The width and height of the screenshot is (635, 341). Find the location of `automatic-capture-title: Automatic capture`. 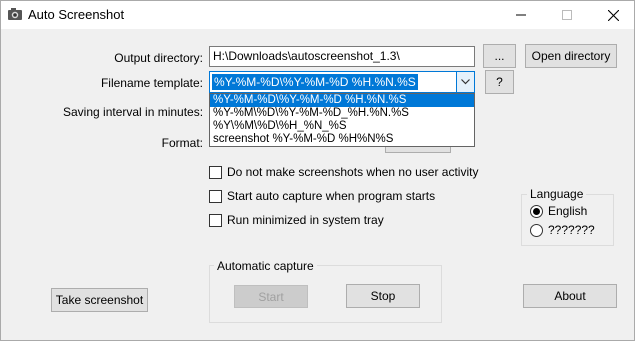

automatic-capture-title: Automatic capture is located at coordinates (265, 266).